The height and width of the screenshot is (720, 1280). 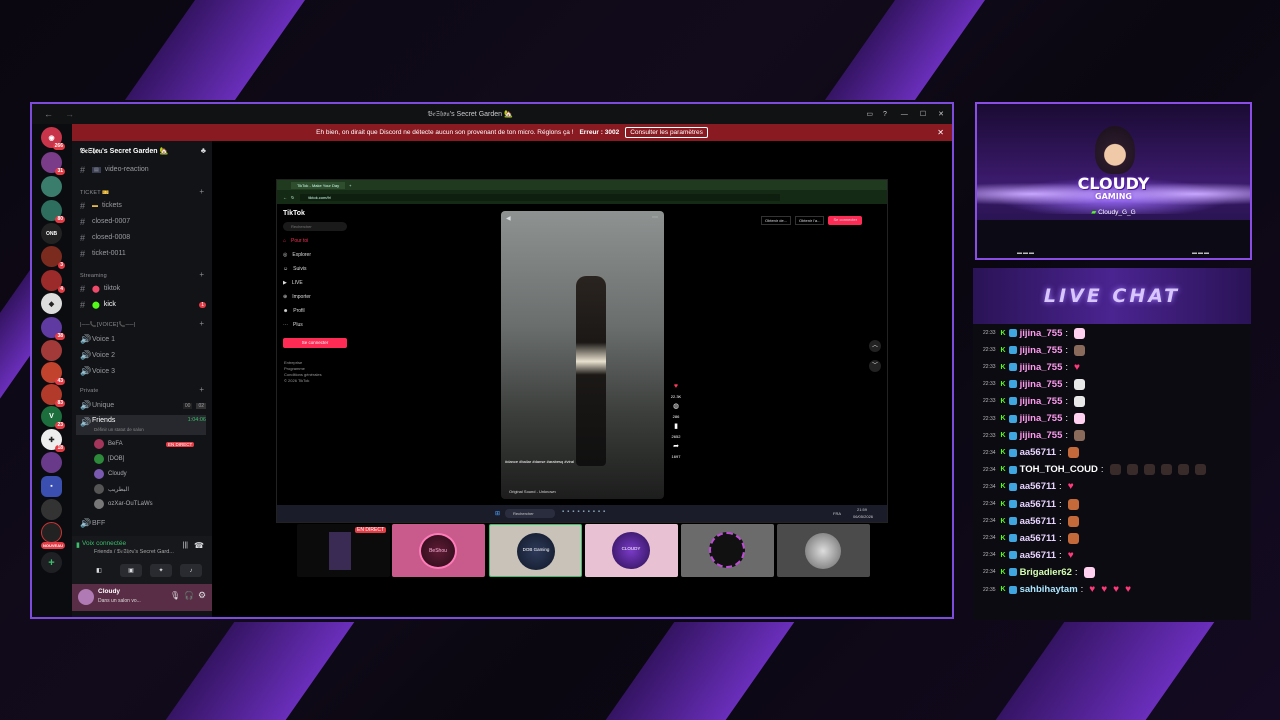 I want to click on video-sound: Original Sound - Unknown, so click(x=532, y=491).